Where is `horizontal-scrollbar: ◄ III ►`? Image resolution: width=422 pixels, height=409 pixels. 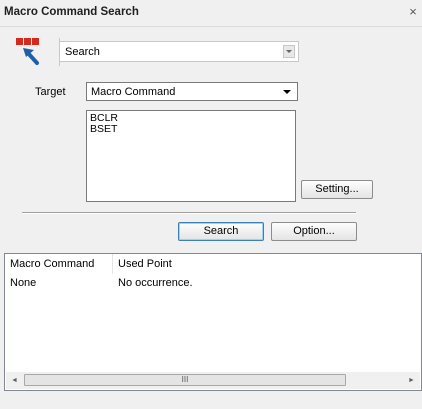 horizontal-scrollbar: ◄ III ► is located at coordinates (213, 380).